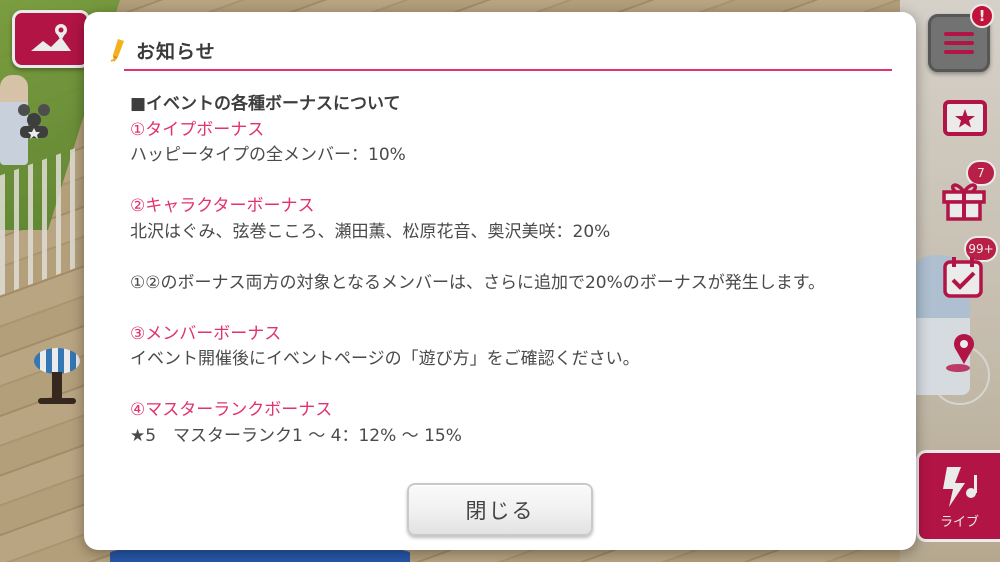 This screenshot has width=1000, height=562. I want to click on close-button: 閉じる, so click(500, 509).